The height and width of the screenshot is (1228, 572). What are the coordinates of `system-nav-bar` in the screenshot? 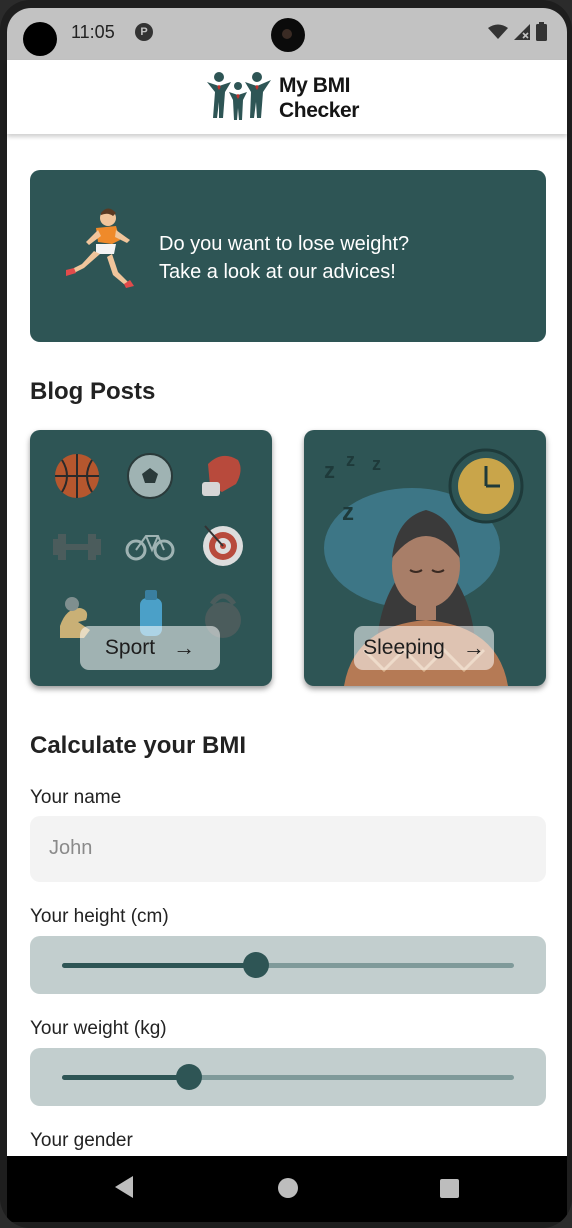 It's located at (287, 1189).